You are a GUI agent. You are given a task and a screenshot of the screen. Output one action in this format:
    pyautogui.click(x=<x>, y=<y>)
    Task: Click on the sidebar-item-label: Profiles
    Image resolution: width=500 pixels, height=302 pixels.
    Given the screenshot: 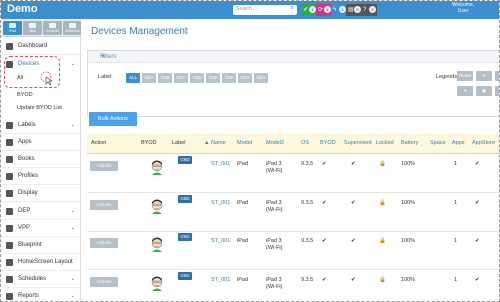 What is the action you would take?
    pyautogui.click(x=28, y=176)
    